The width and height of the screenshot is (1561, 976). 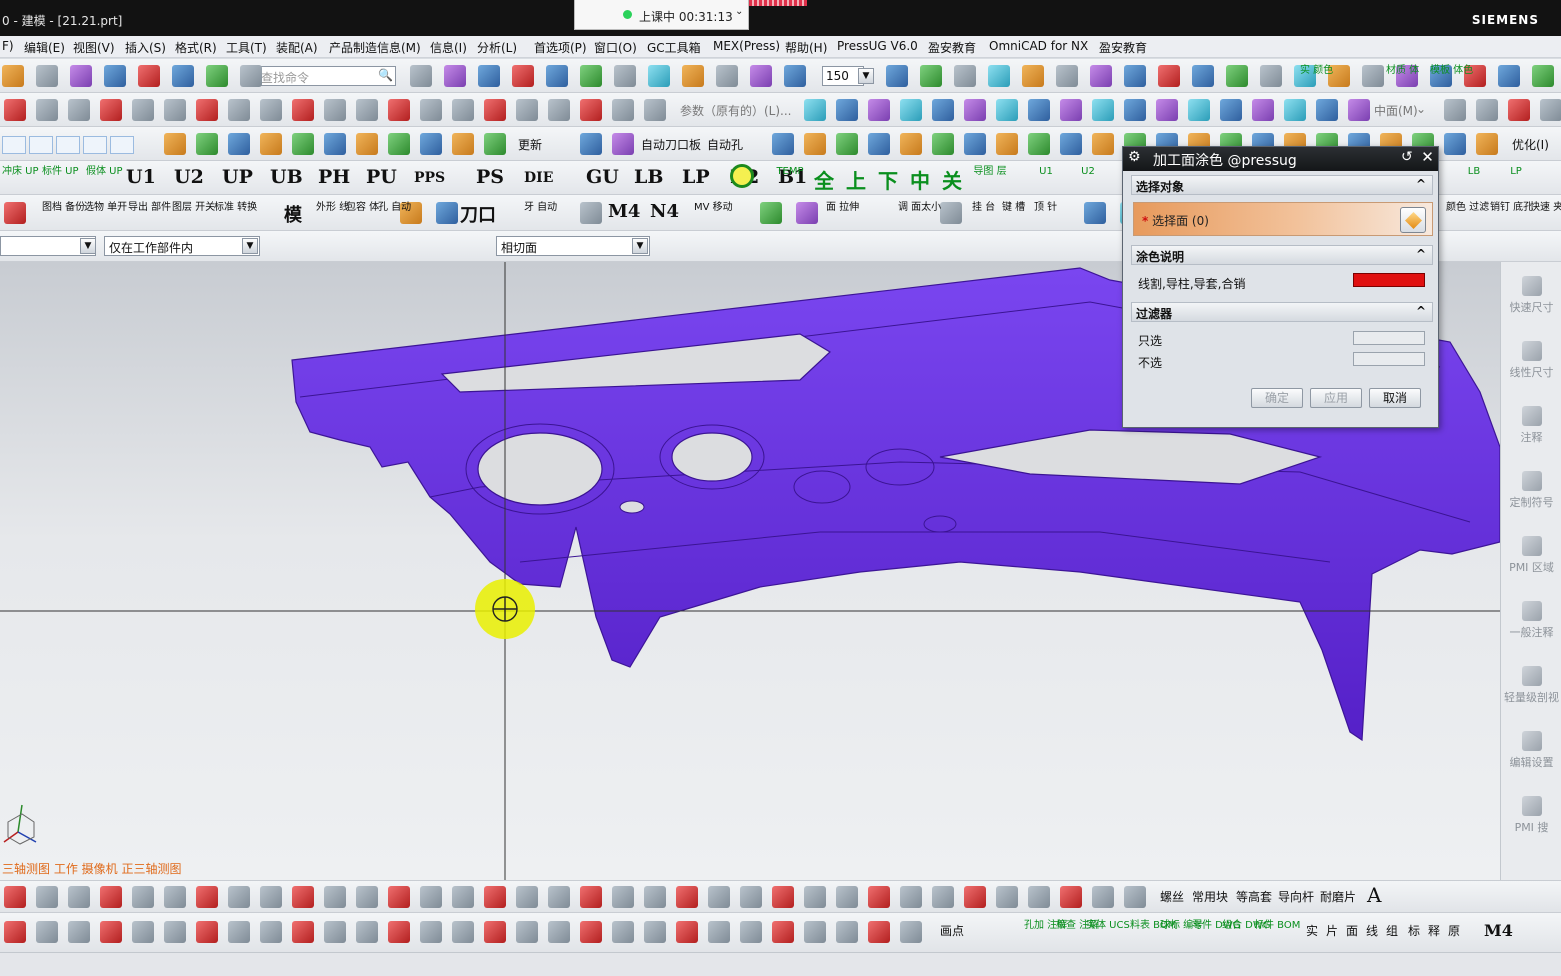 What do you see at coordinates (1046, 171) in the screenshot?
I see `toolbar4-small-label: U1` at bounding box center [1046, 171].